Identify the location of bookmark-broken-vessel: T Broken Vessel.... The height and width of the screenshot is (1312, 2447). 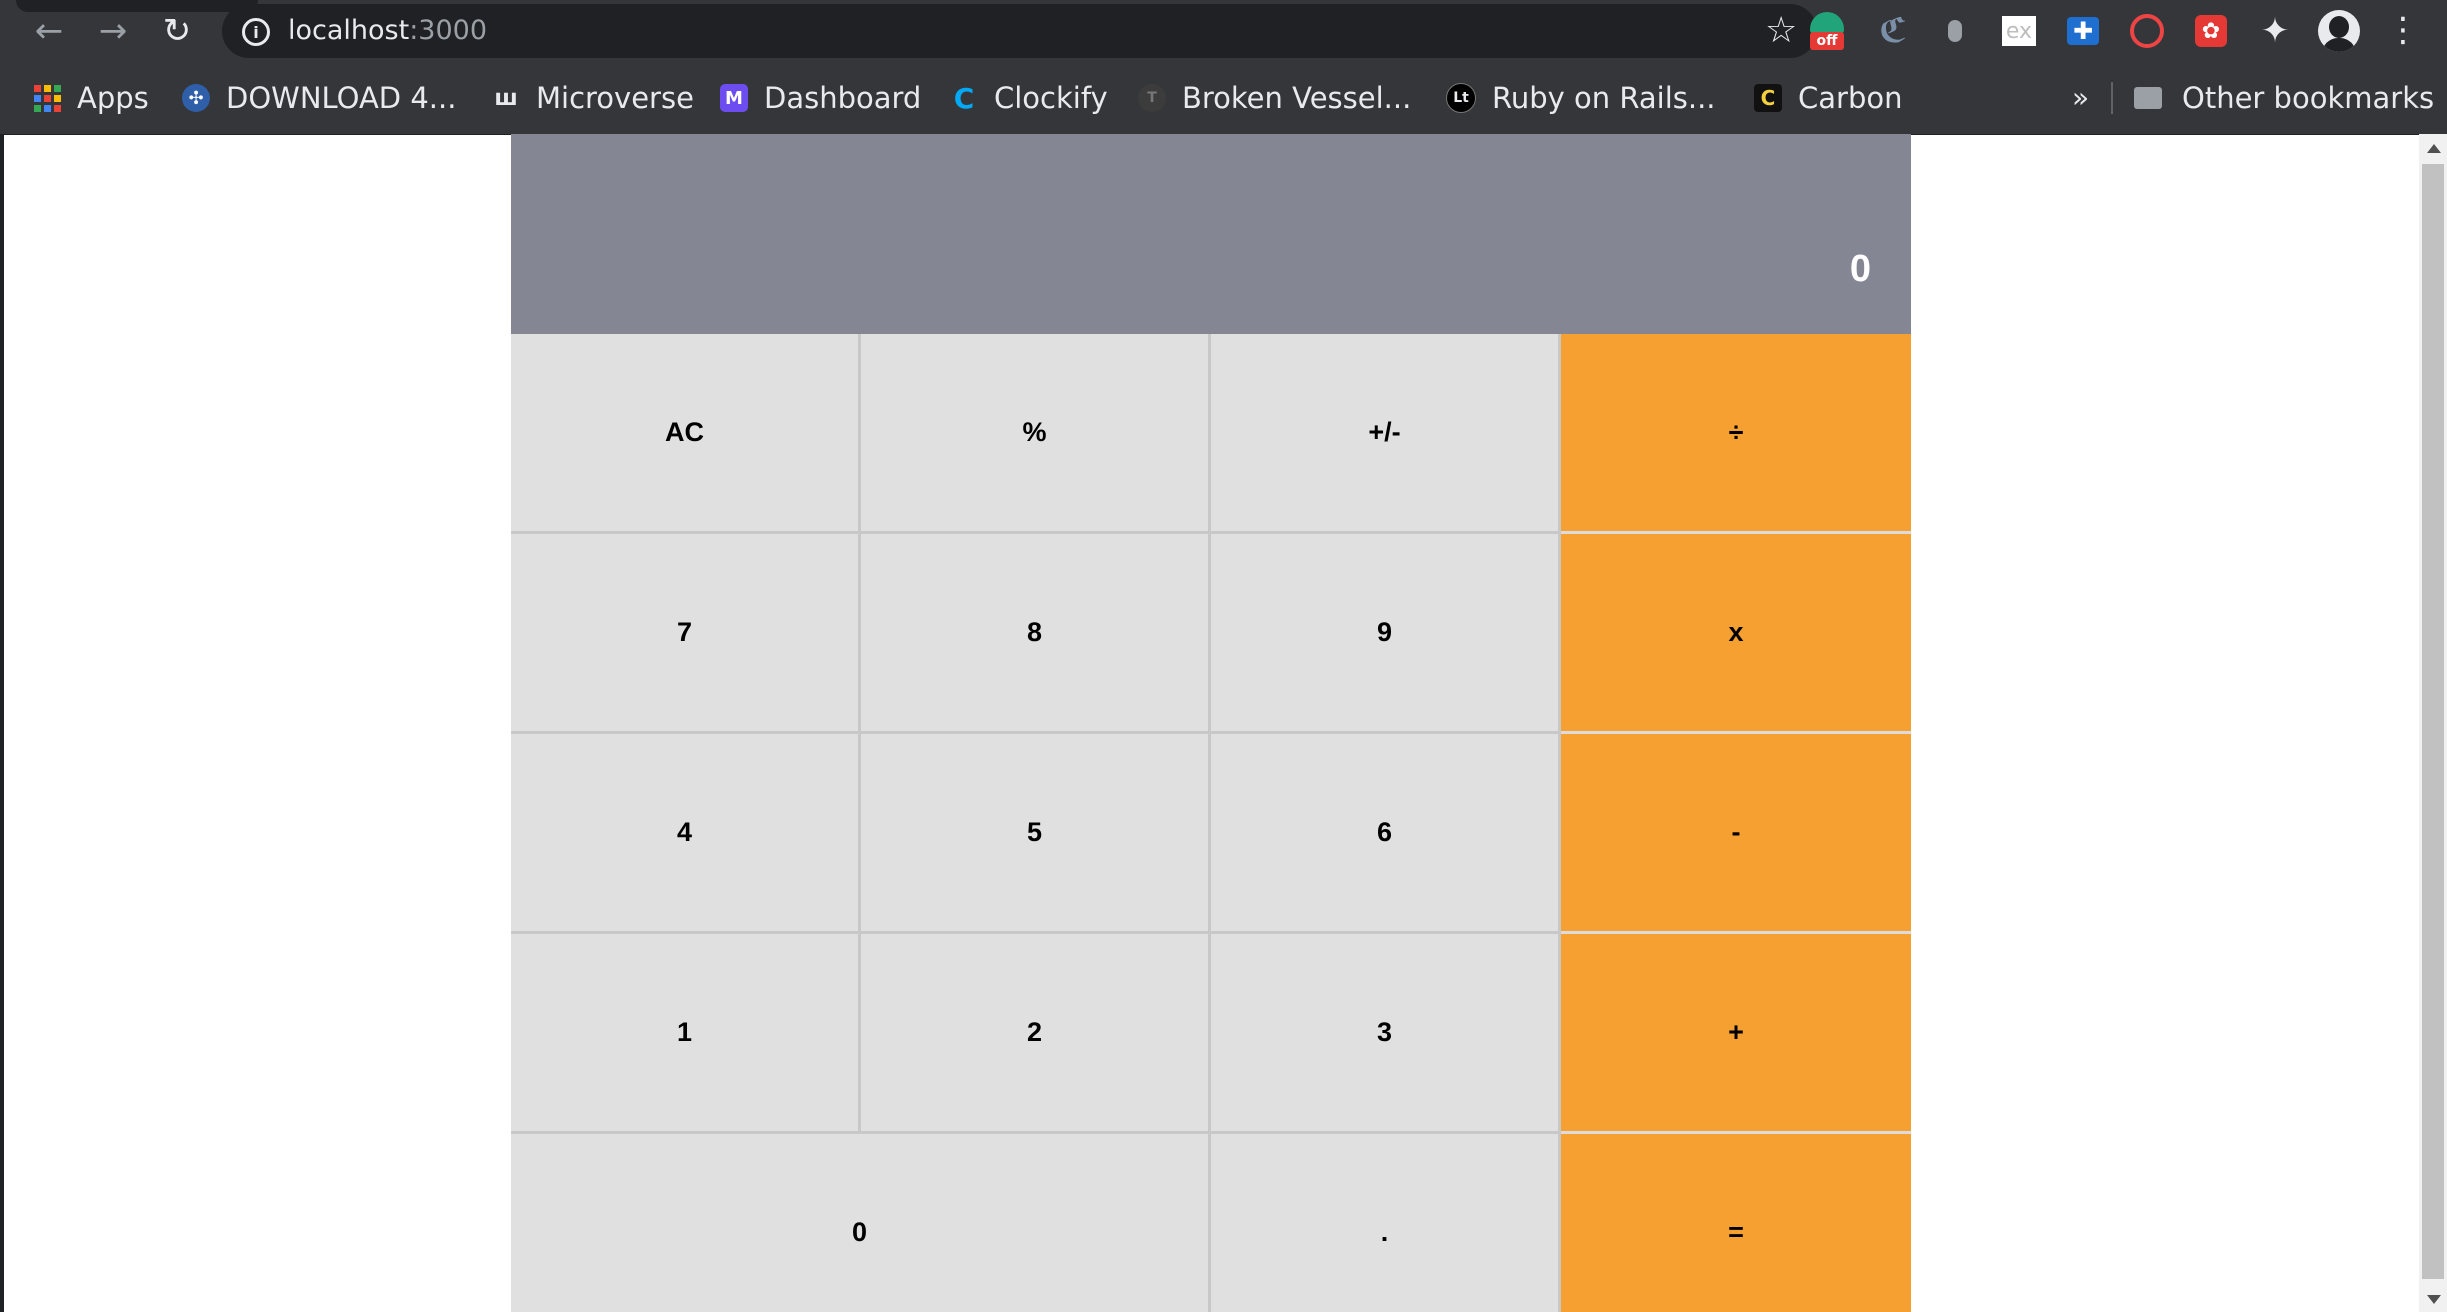
(1274, 98).